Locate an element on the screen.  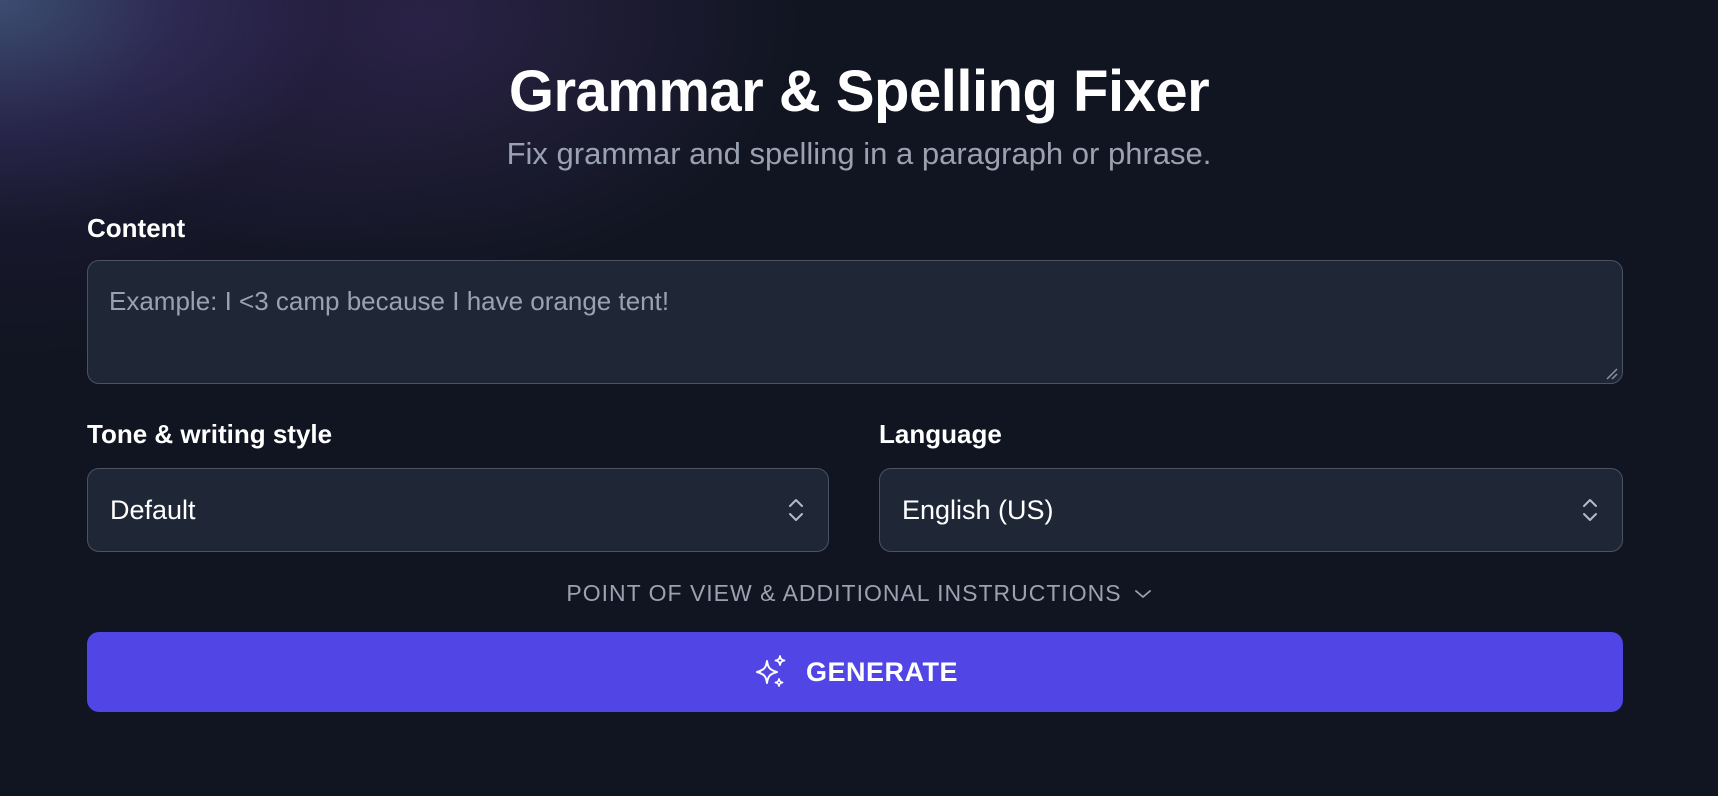
content-label: Content is located at coordinates (136, 228).